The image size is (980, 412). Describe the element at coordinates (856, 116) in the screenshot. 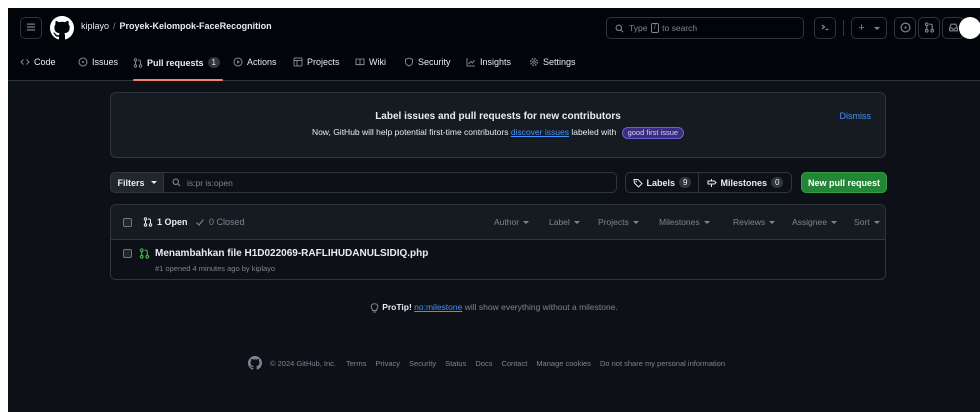

I see `dismiss-button: Dismiss` at that location.